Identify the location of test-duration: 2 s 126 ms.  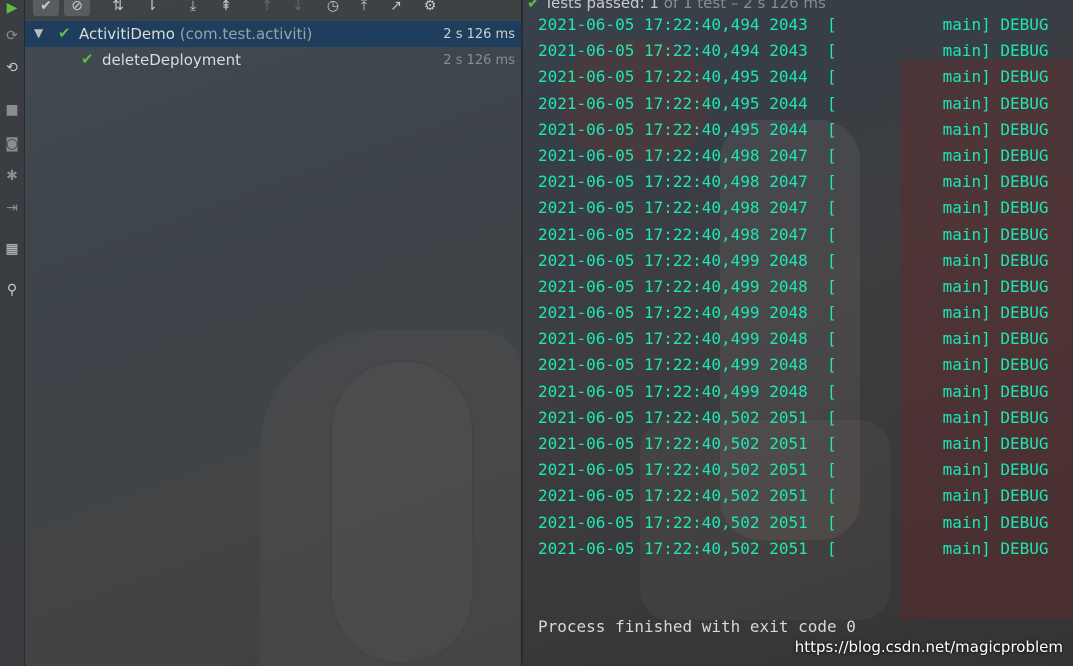
(479, 60).